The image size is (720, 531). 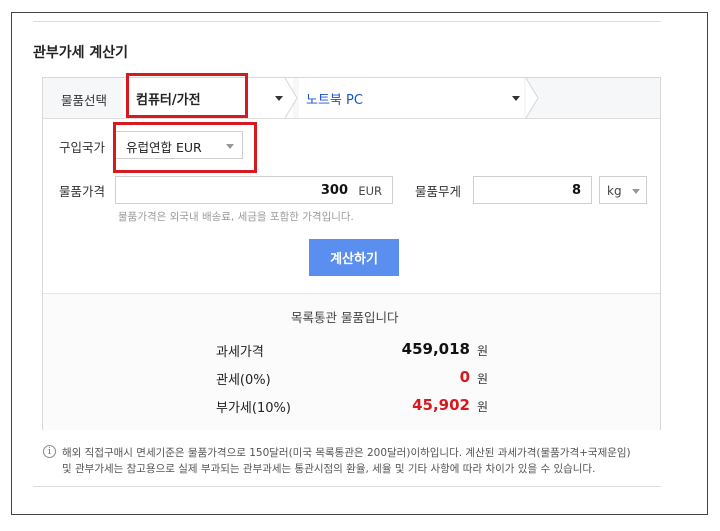 I want to click on customs-duty-value: 0, so click(x=464, y=377).